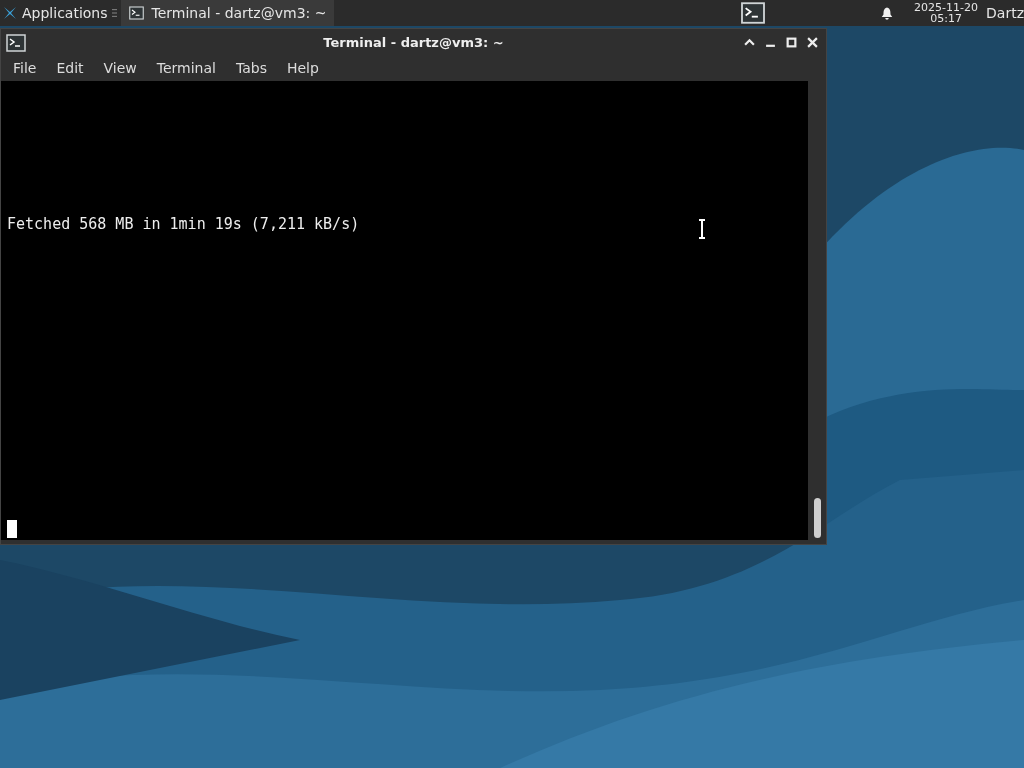 The image size is (1024, 768). I want to click on terminal-line: Fetched 568 MB in 1min 19s (7,211 kB/s), so click(183, 224).